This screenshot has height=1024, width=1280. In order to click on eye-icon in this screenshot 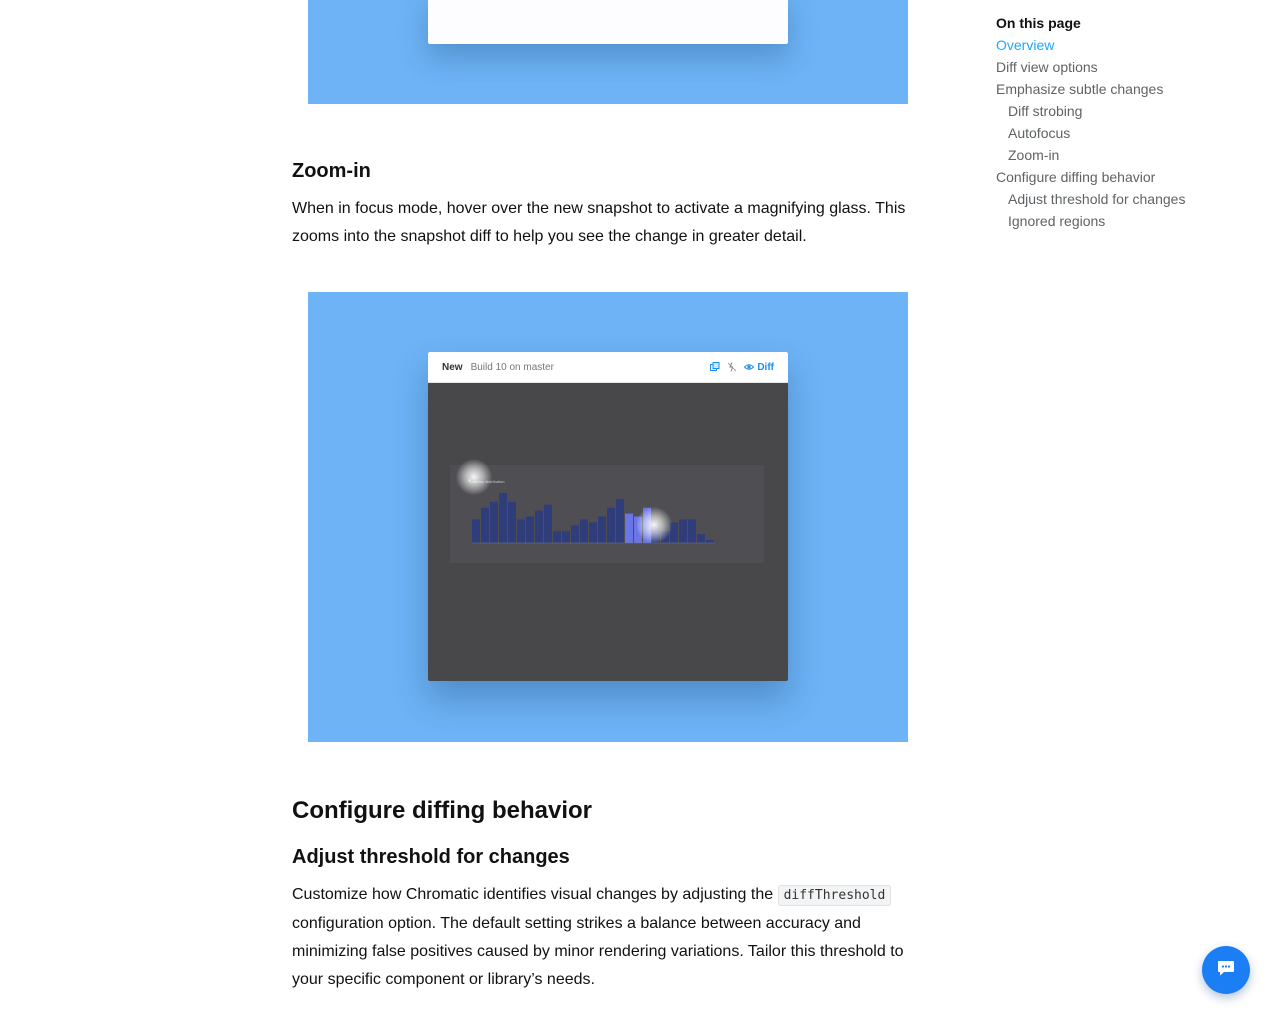, I will do `click(749, 367)`.